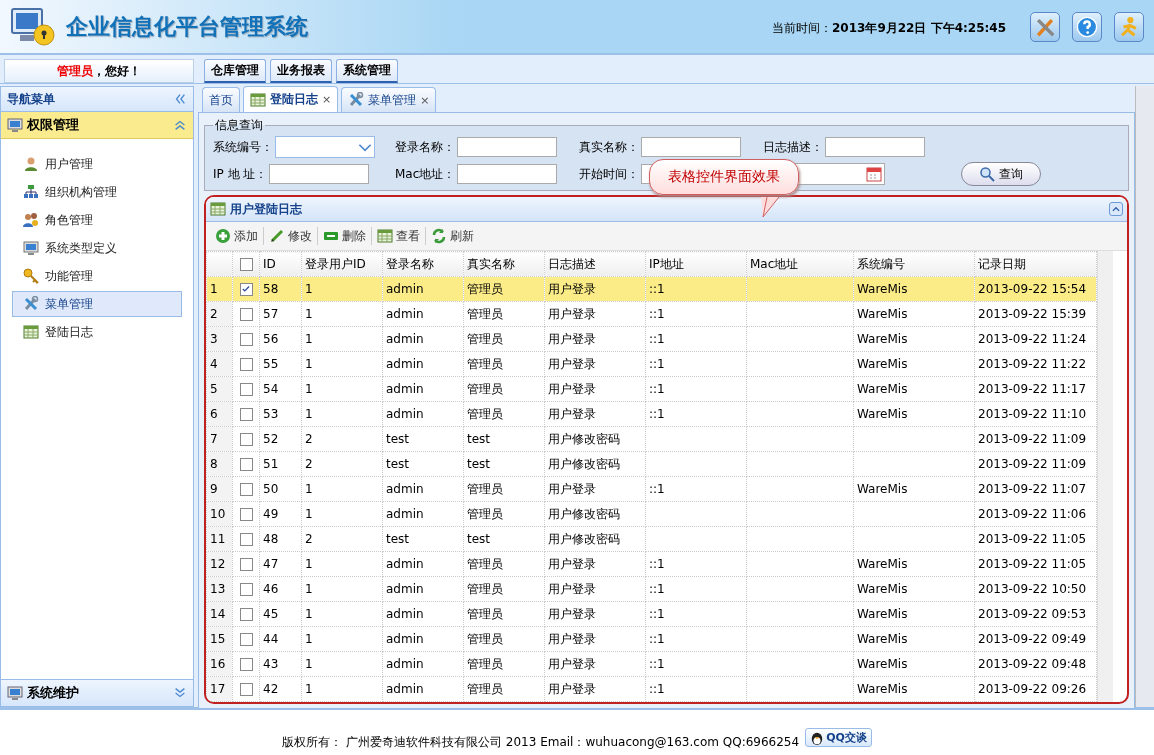  Describe the element at coordinates (97, 692) in the screenshot. I see `menu-section-header: 系统维护` at that location.